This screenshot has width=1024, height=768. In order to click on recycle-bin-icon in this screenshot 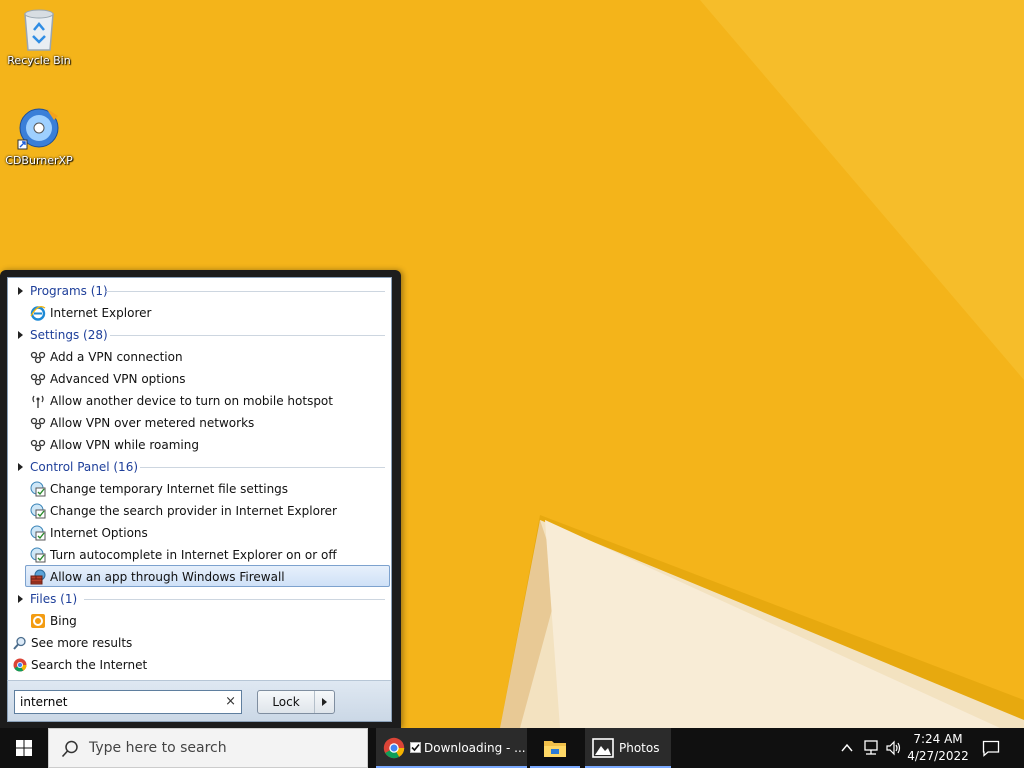, I will do `click(39, 30)`.